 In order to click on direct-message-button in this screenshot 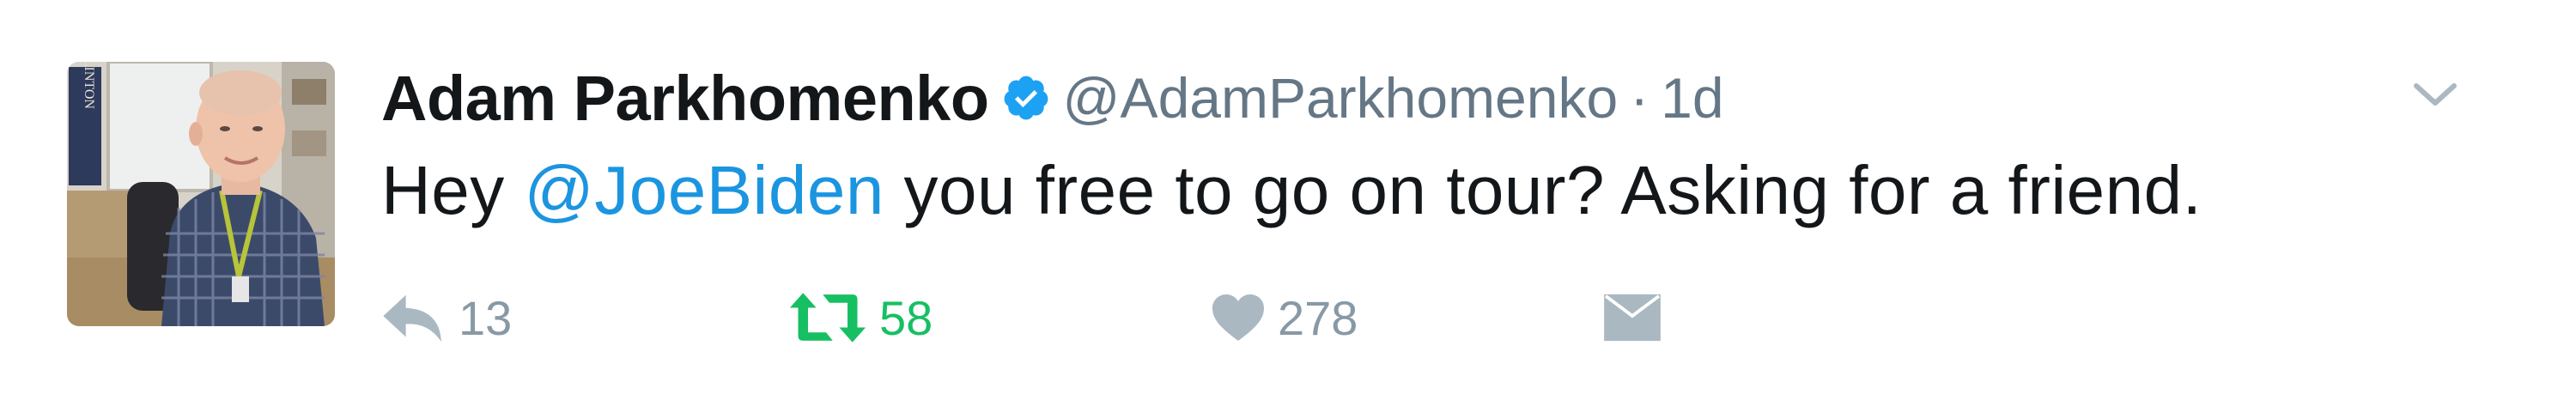, I will do `click(1632, 317)`.